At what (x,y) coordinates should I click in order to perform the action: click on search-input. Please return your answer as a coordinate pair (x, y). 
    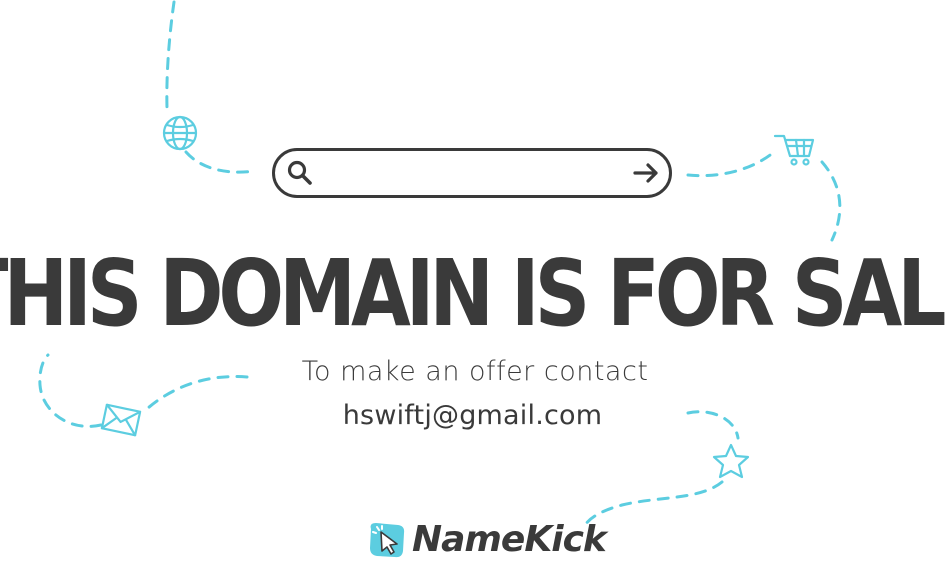
    Looking at the image, I should click on (472, 174).